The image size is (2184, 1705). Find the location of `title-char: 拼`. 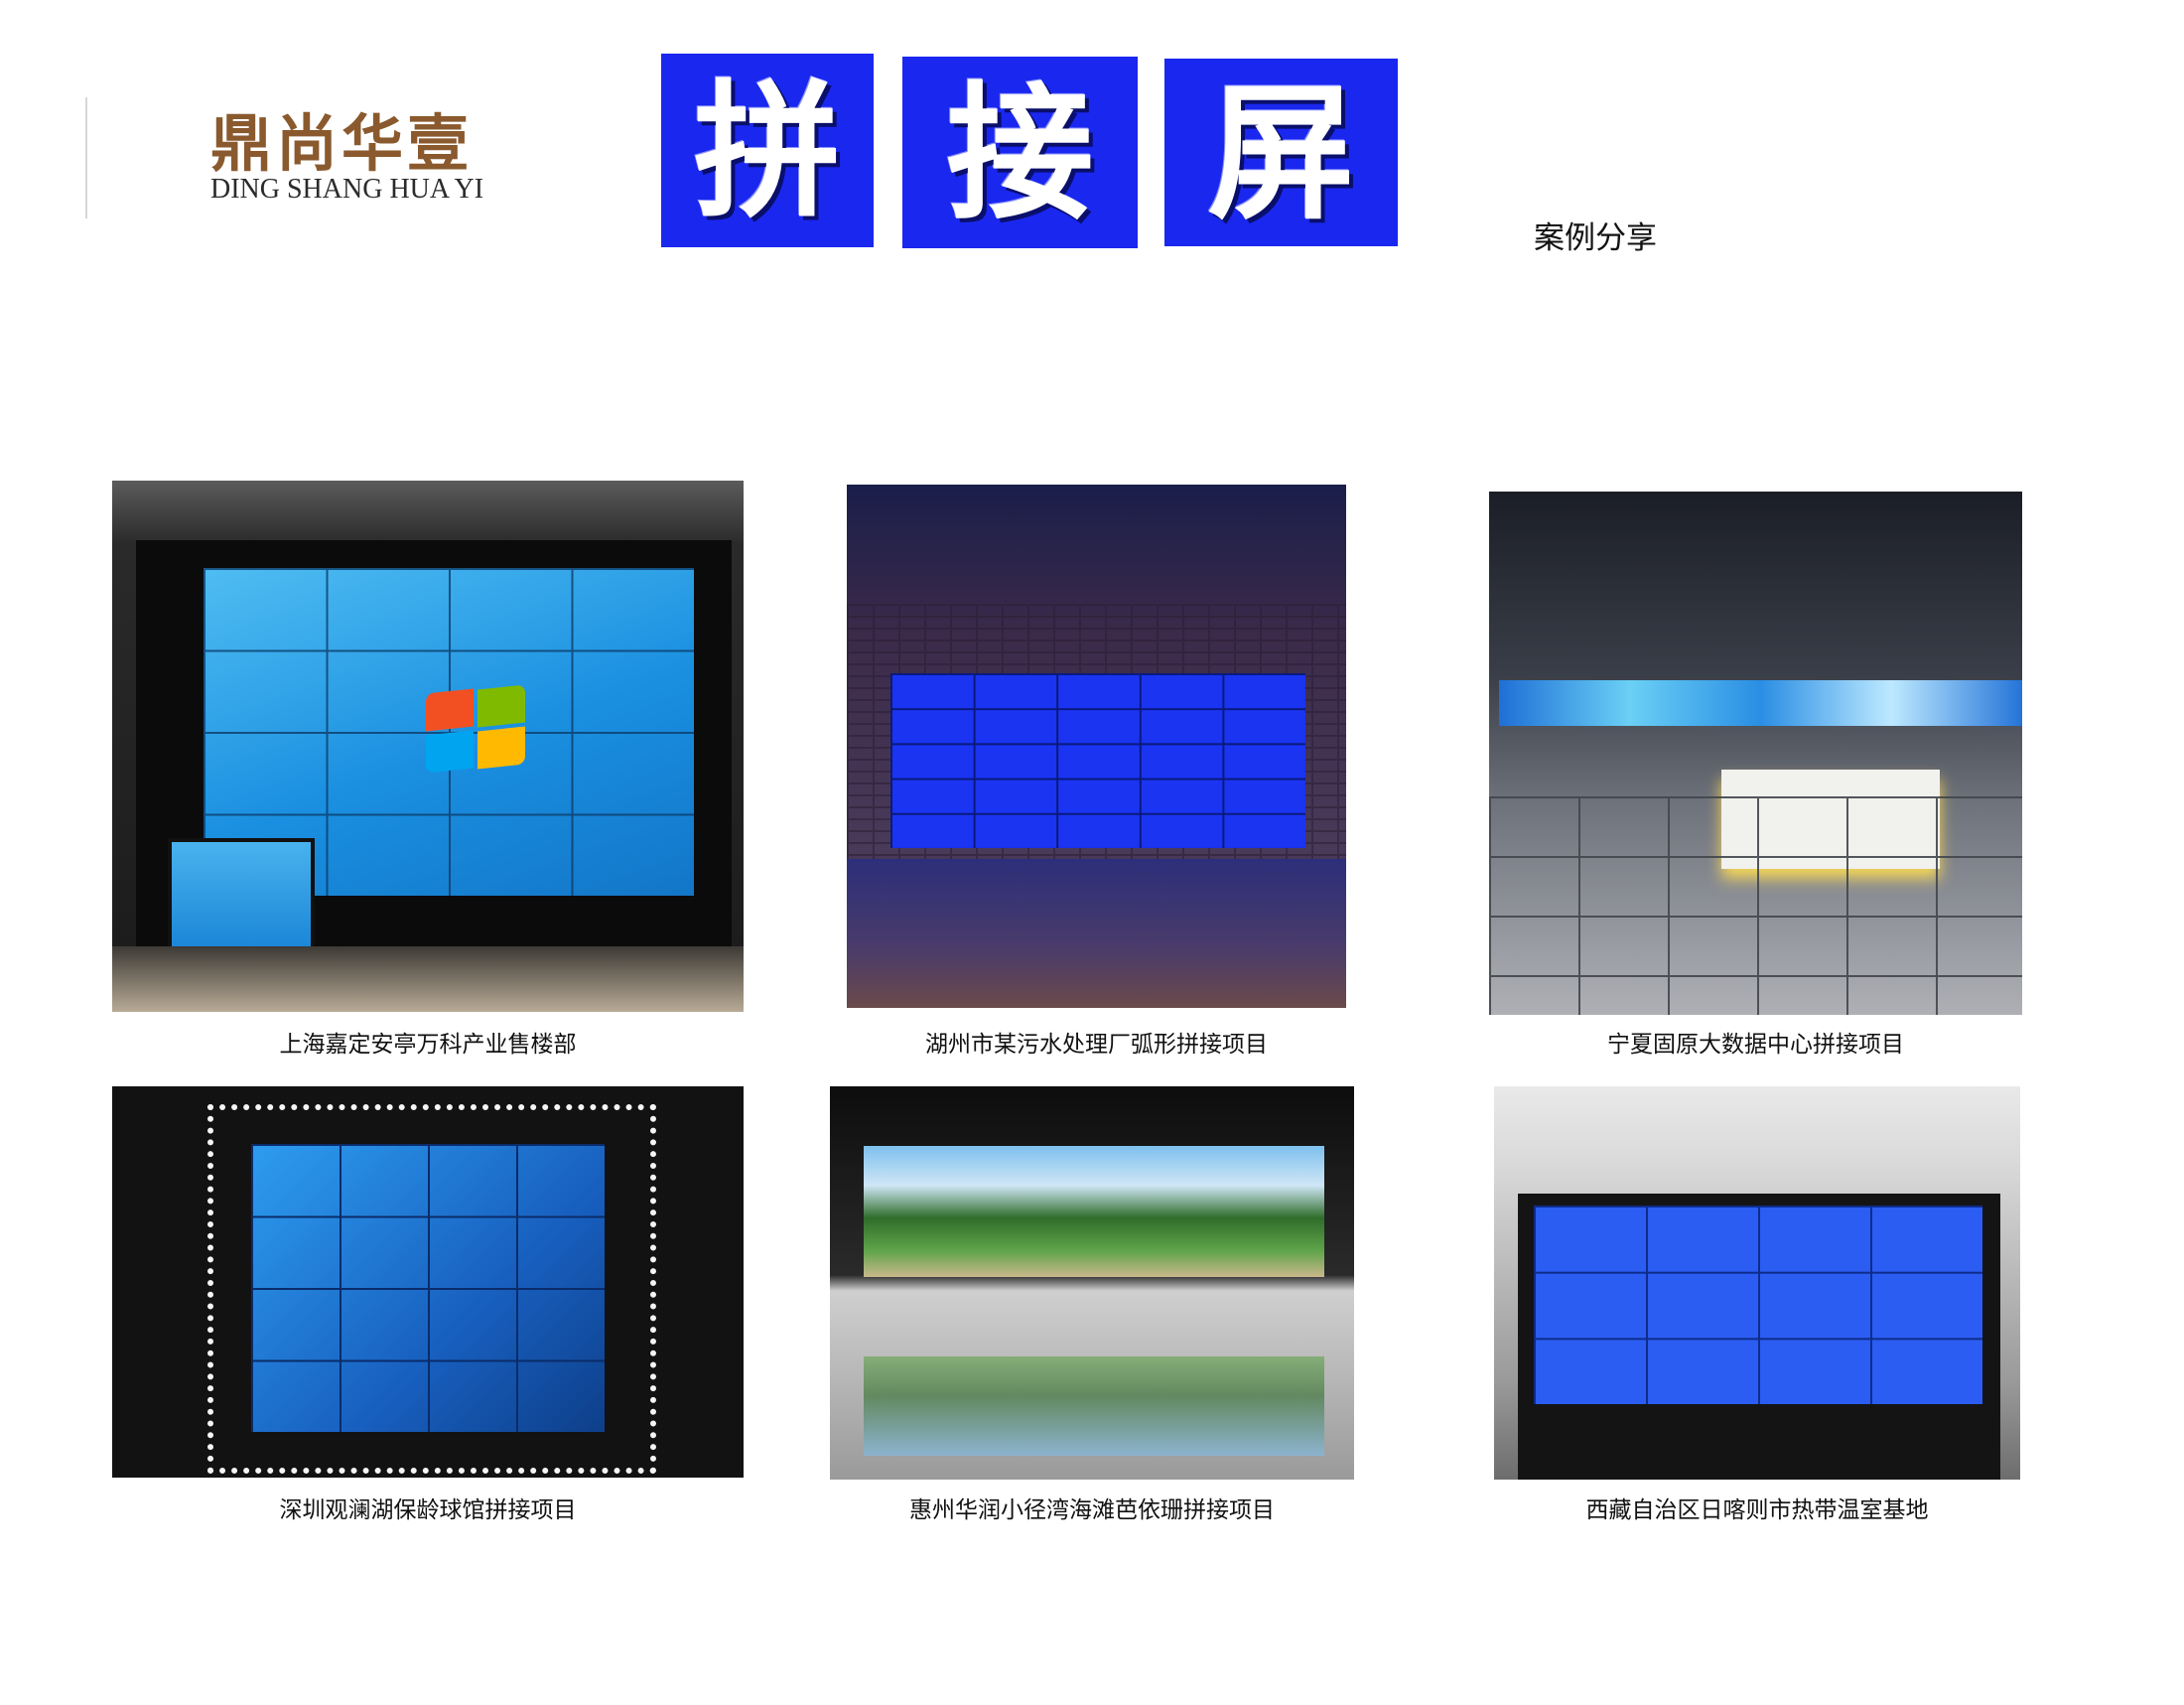

title-char: 拼 is located at coordinates (767, 150).